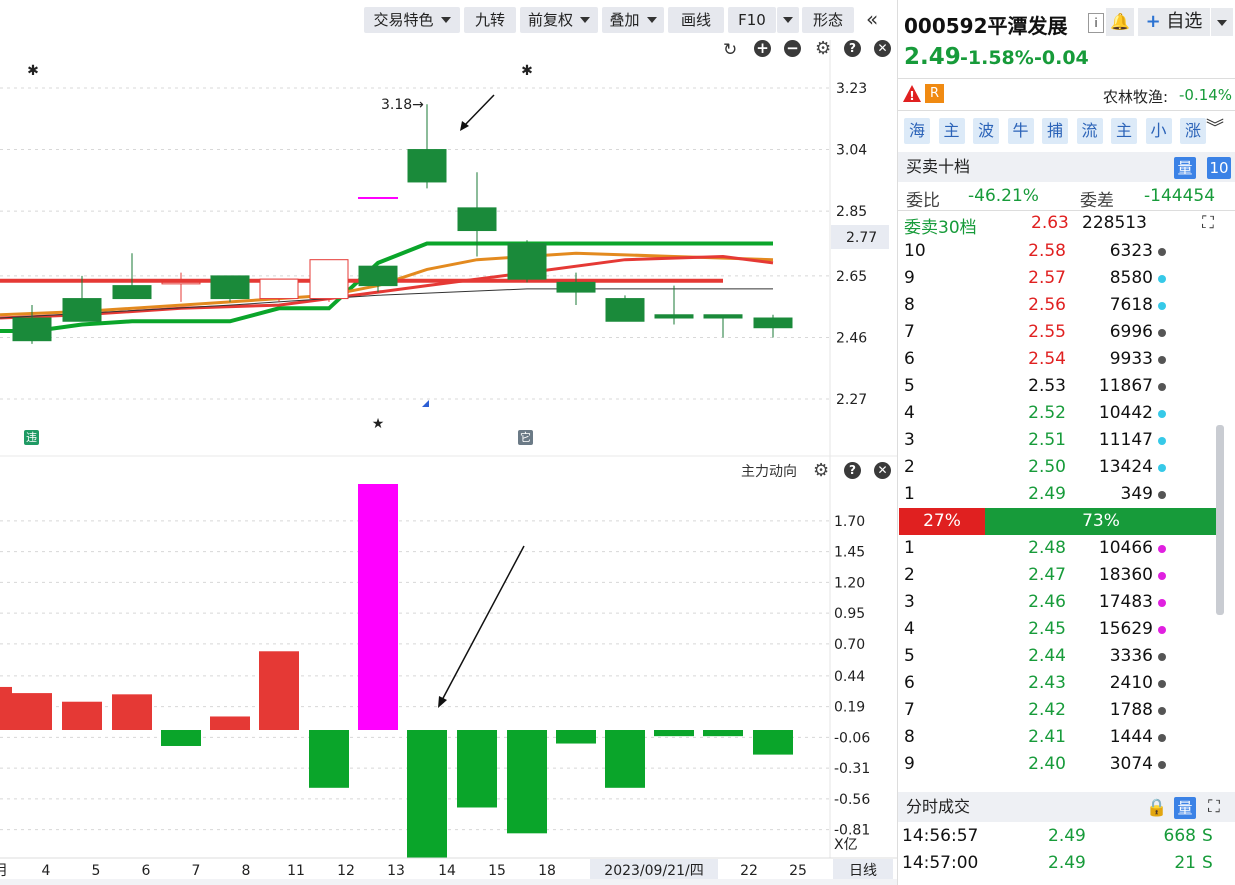 Image resolution: width=1235 pixels, height=885 pixels. What do you see at coordinates (1058, 332) in the screenshot?
I see `ask-level-row: 7 2.55 6996` at bounding box center [1058, 332].